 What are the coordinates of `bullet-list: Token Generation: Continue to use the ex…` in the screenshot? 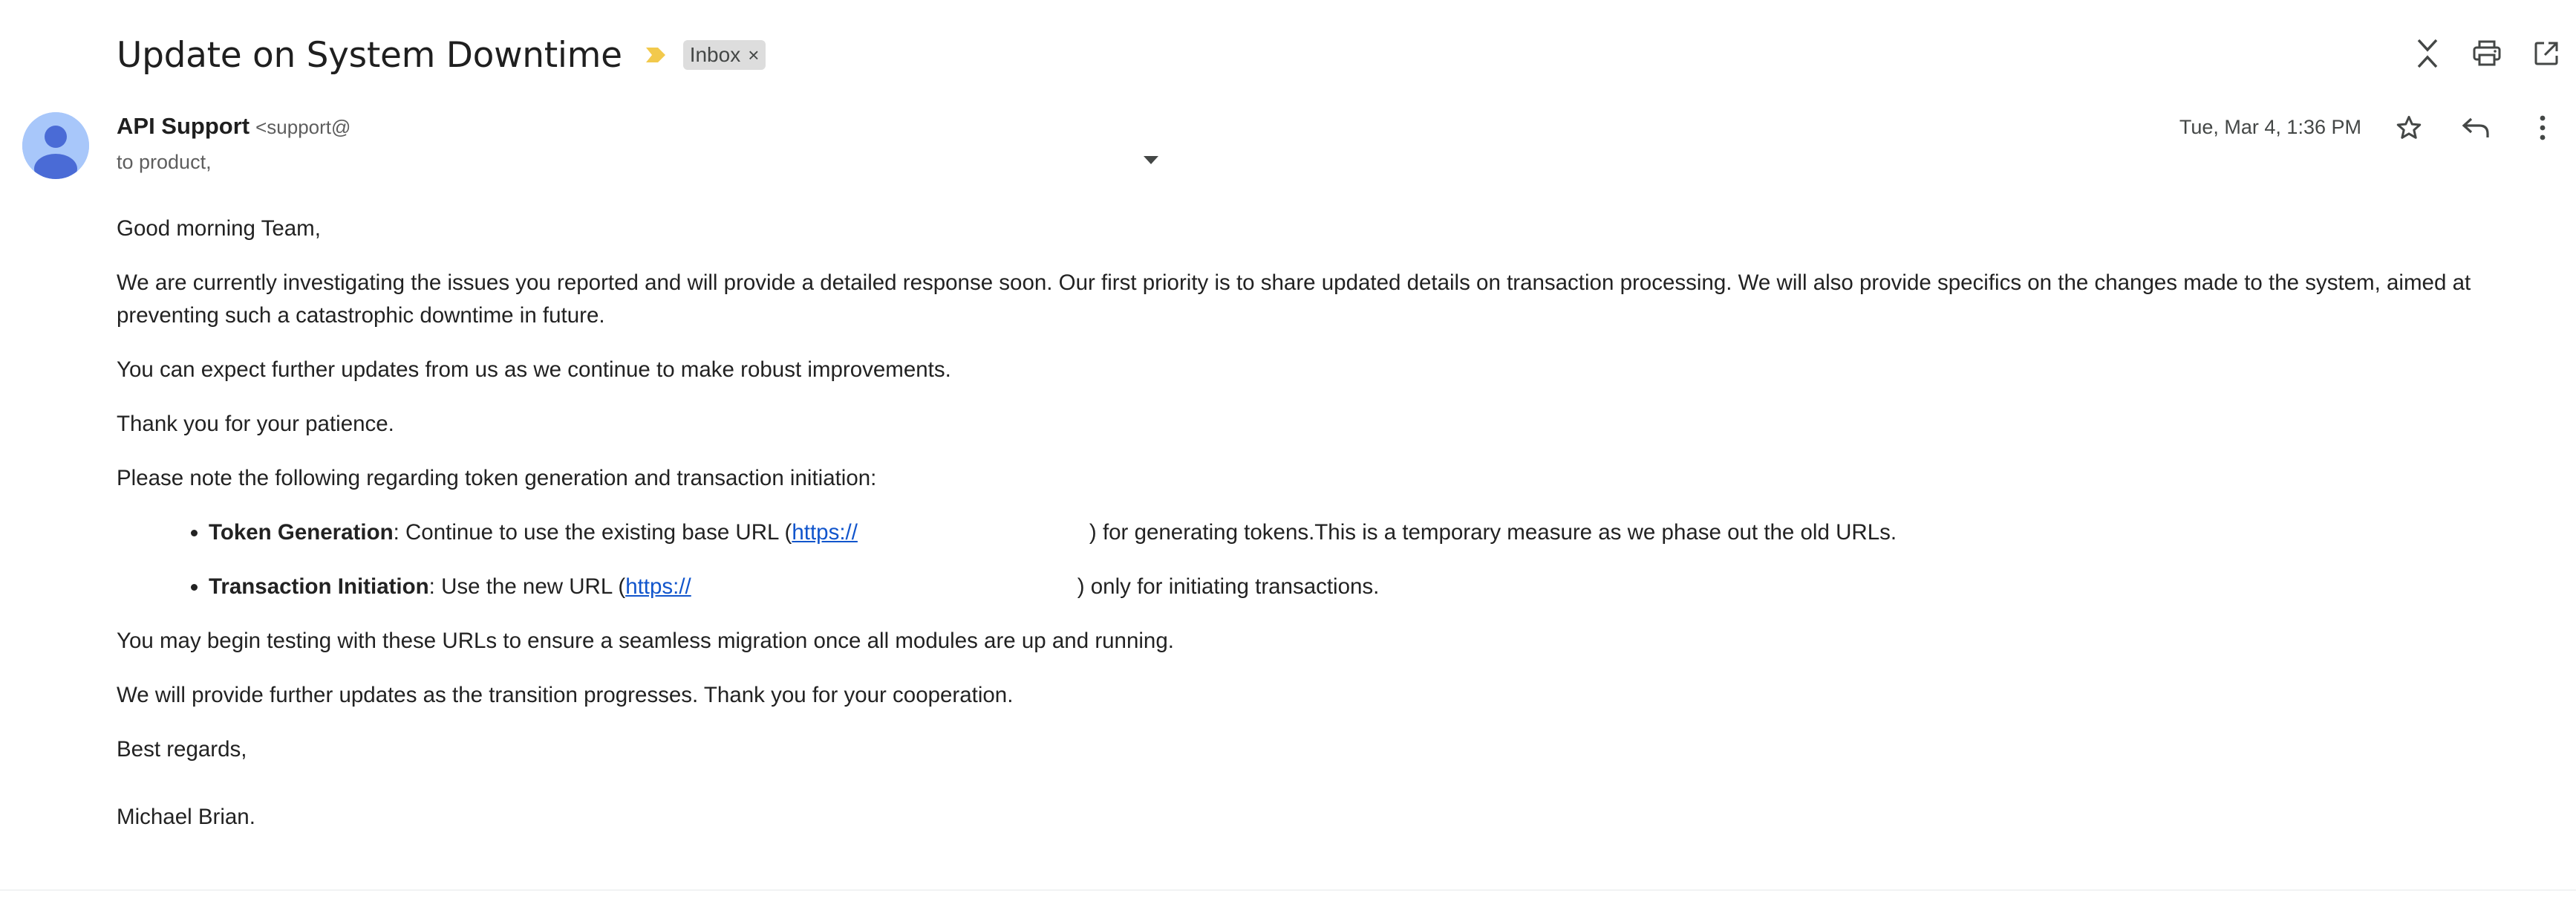 It's located at (1338, 559).